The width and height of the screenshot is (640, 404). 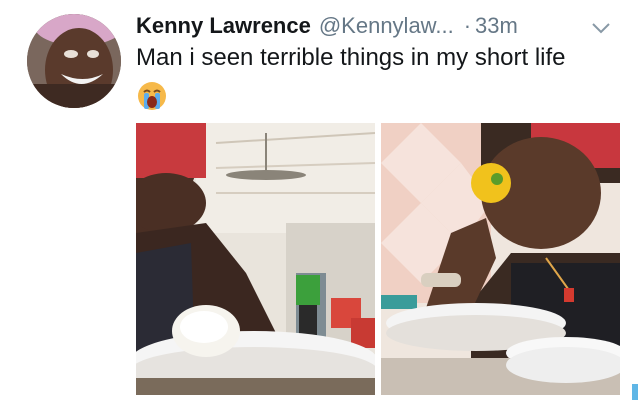 I want to click on display-name: Kenny Lawrence, so click(x=223, y=26).